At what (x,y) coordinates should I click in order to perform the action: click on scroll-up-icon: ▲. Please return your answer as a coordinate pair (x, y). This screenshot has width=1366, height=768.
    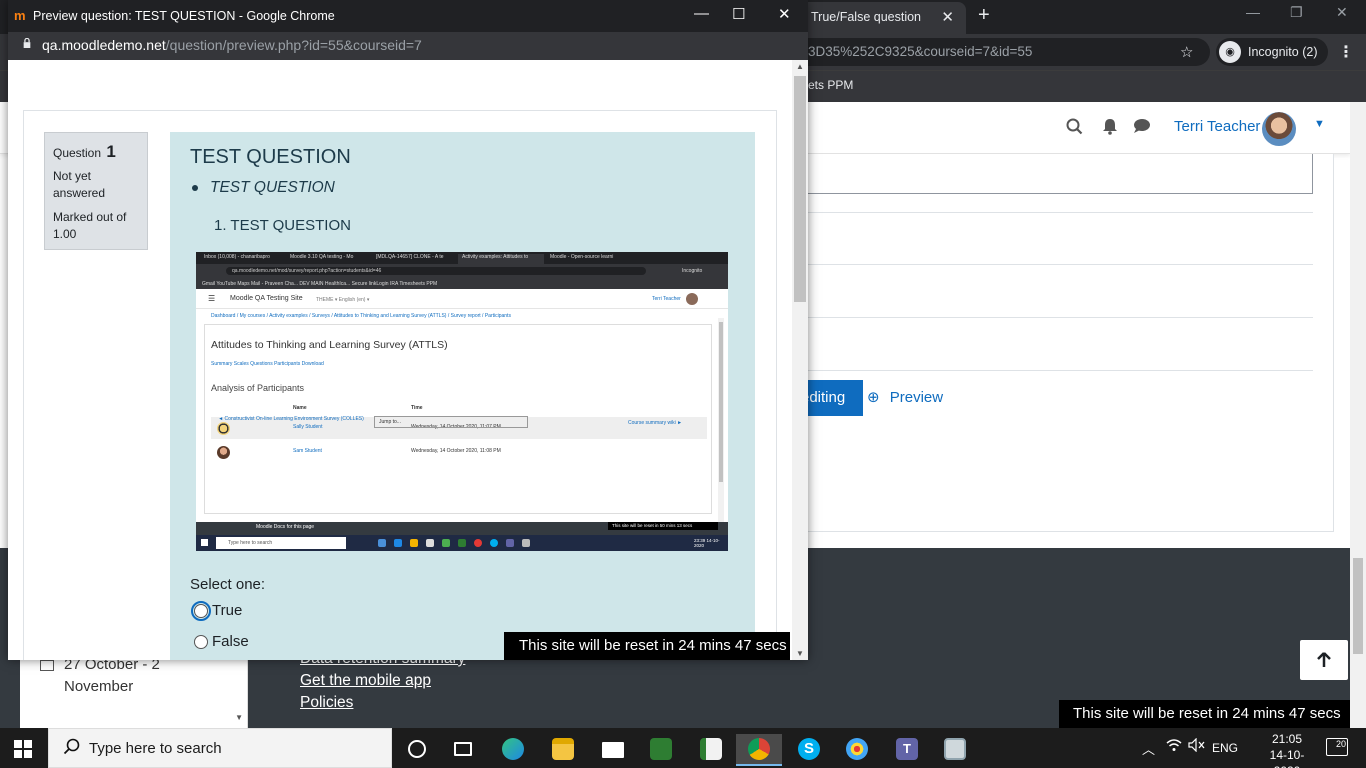
    Looking at the image, I should click on (800, 66).